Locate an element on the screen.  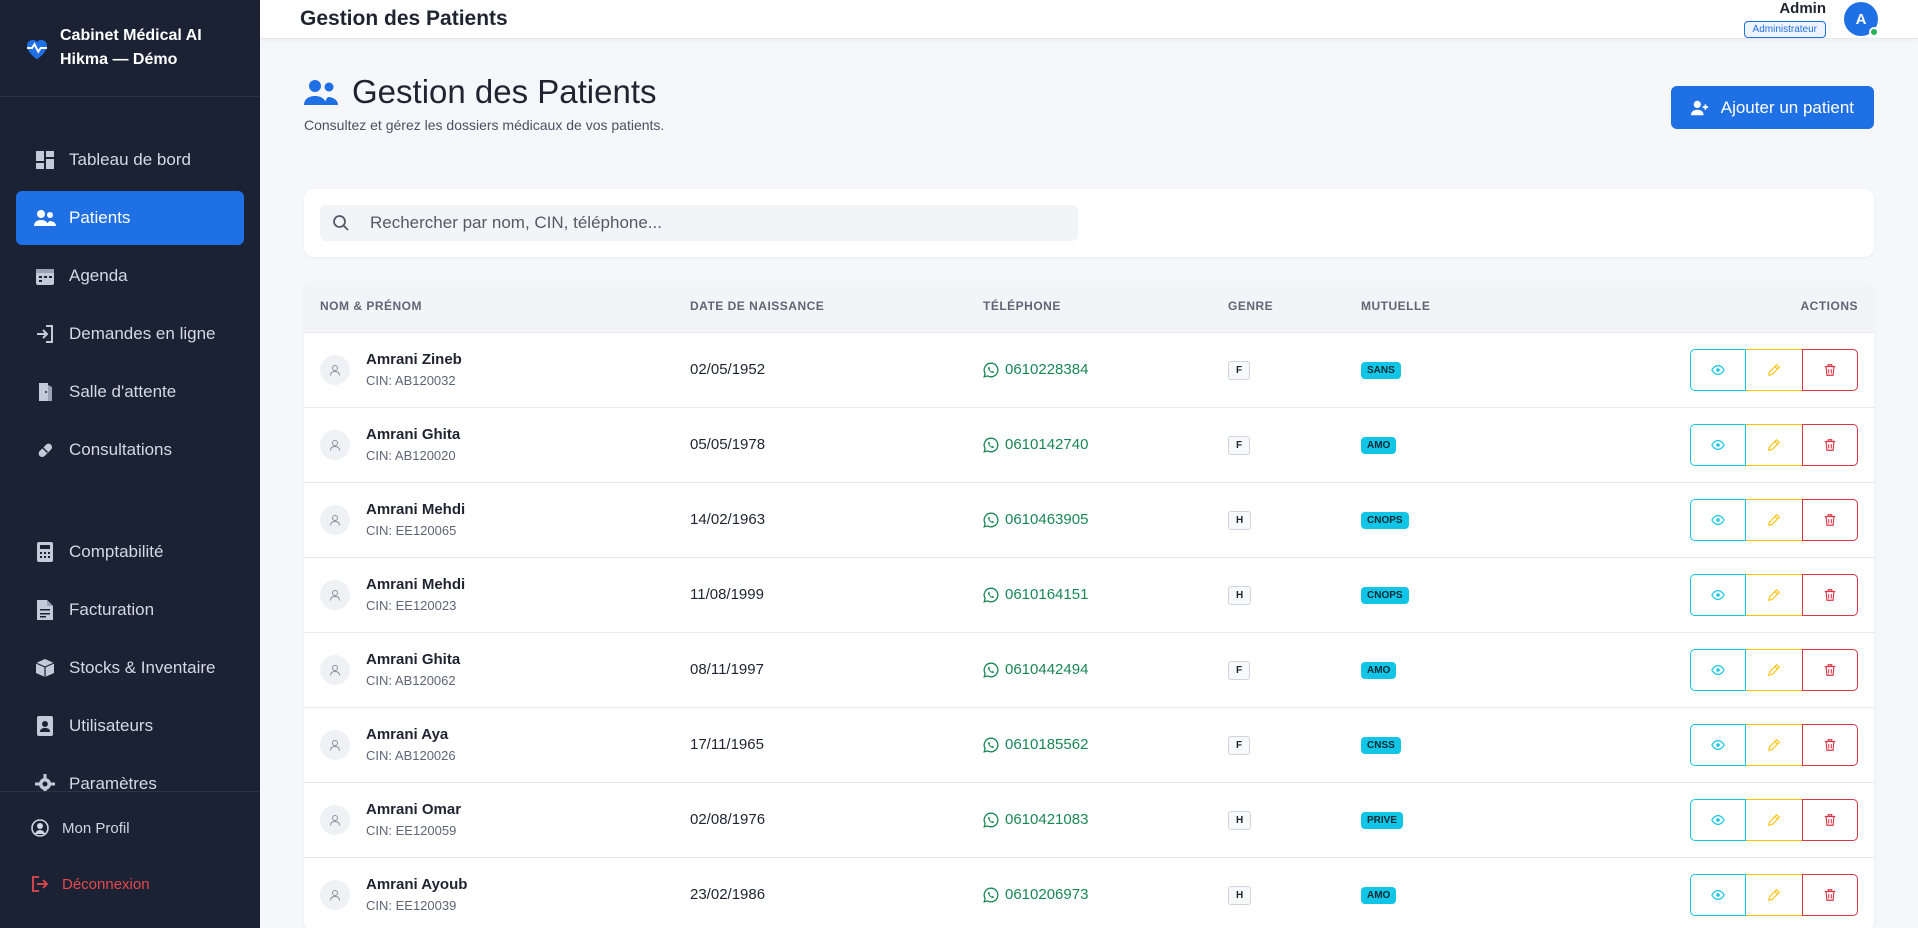
sidebar-item-consultations: Consultations is located at coordinates (130, 450).